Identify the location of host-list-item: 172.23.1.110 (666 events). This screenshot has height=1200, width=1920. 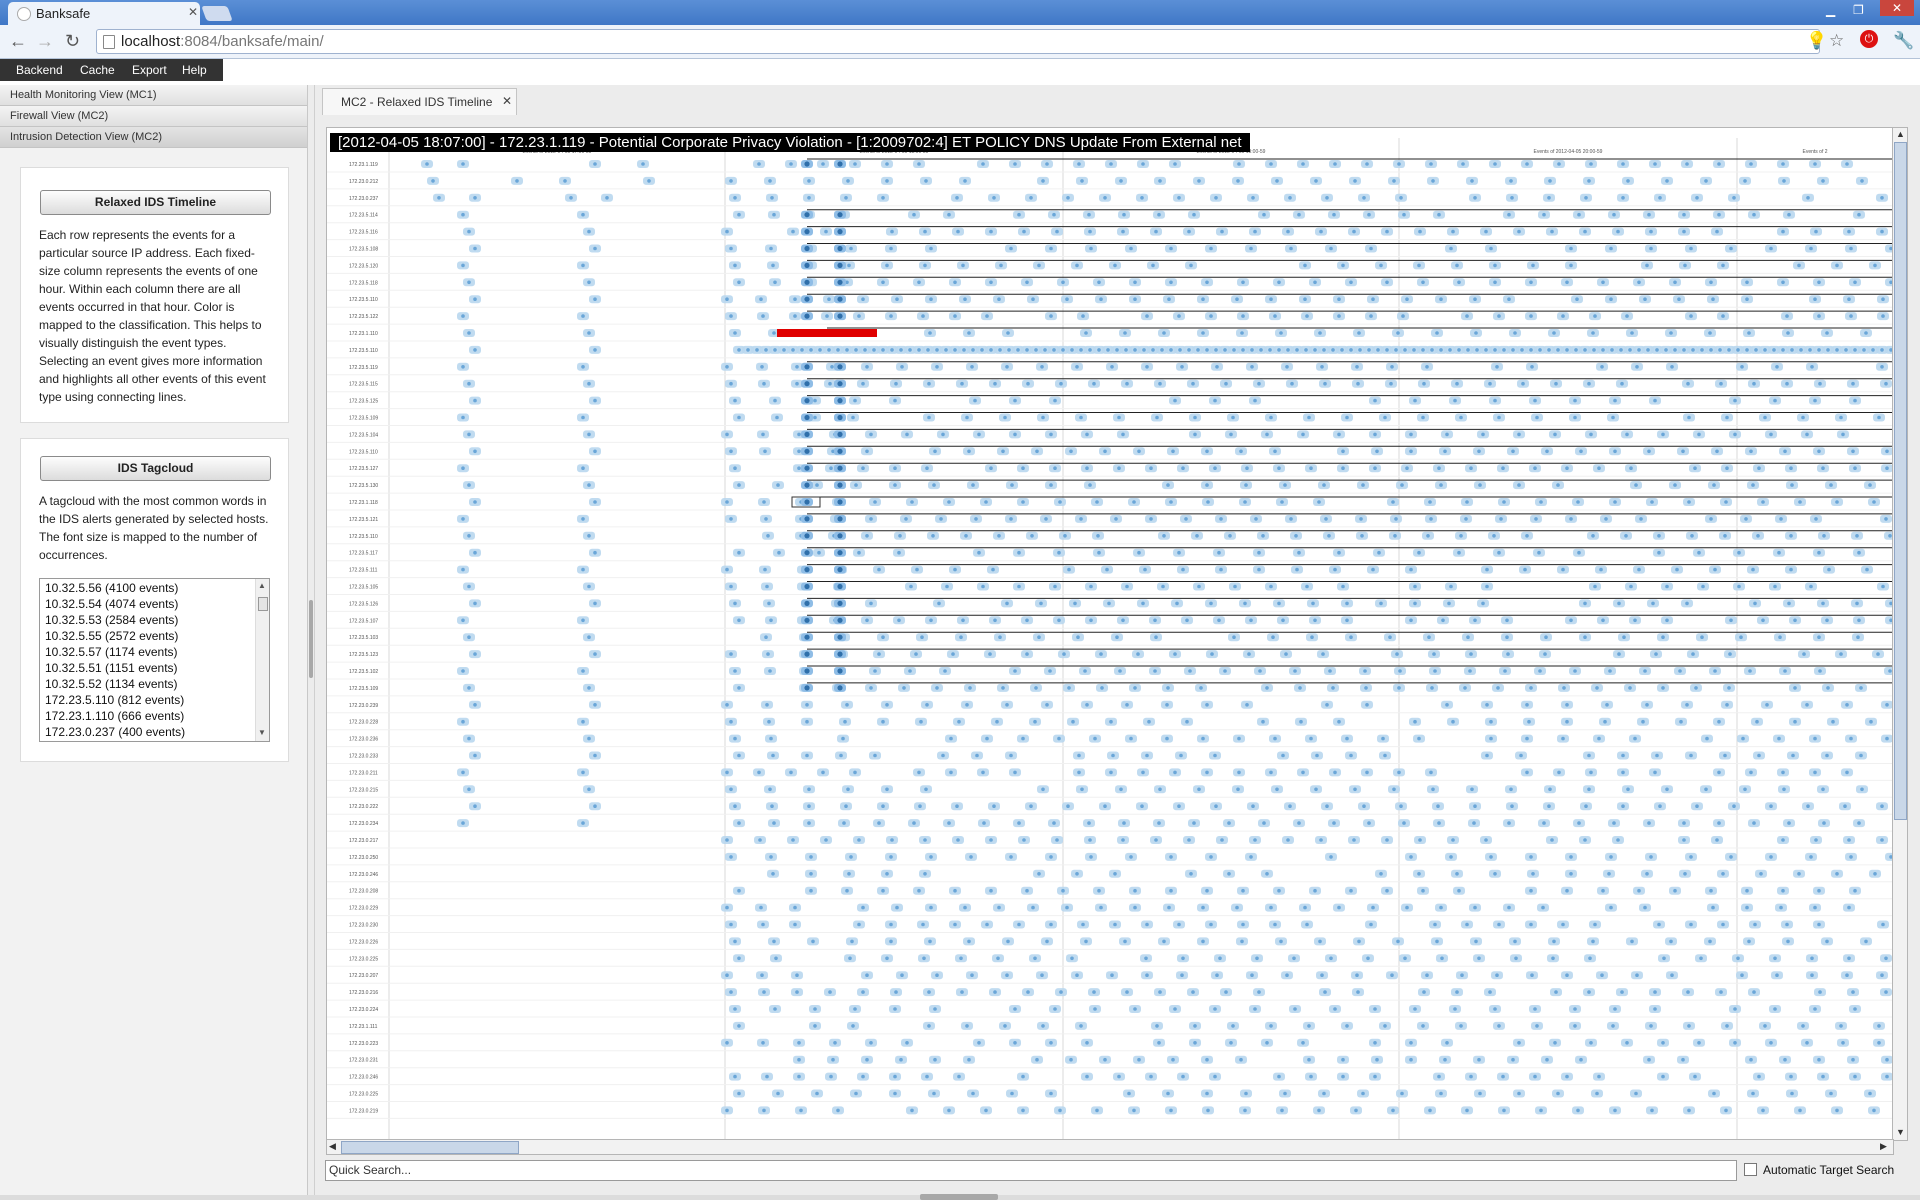
(114, 716).